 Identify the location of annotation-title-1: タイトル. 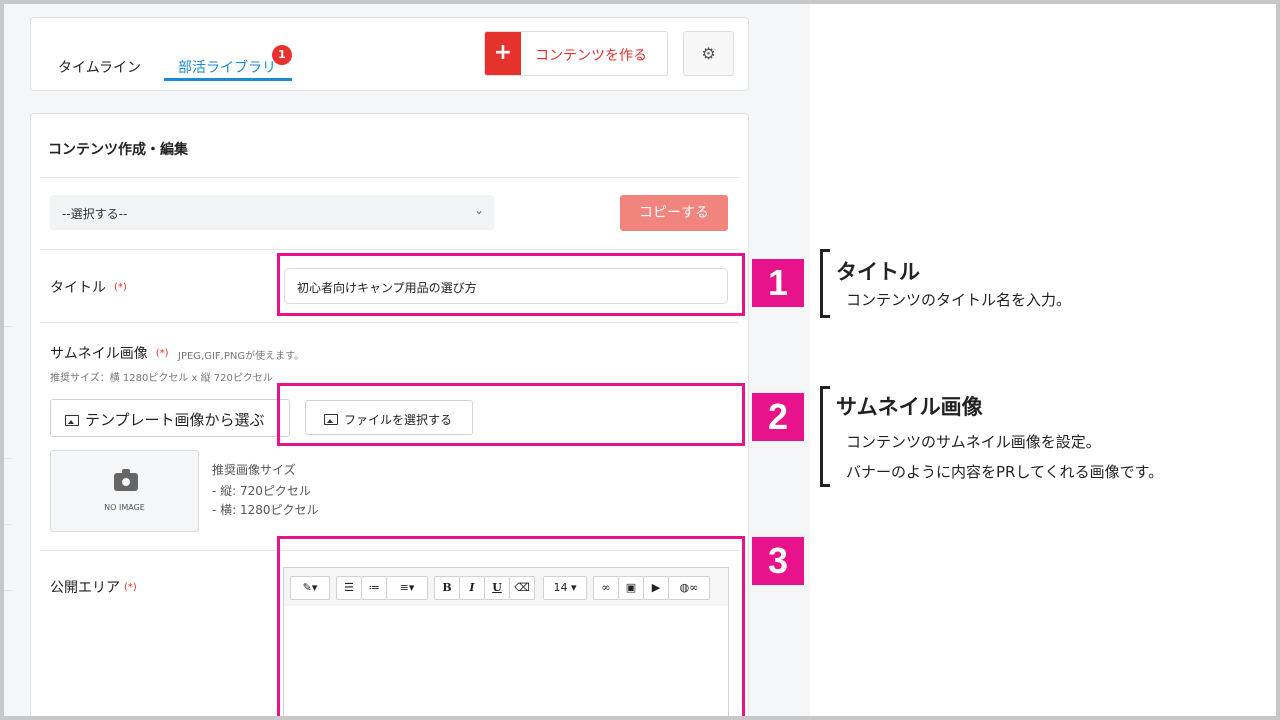
(878, 272).